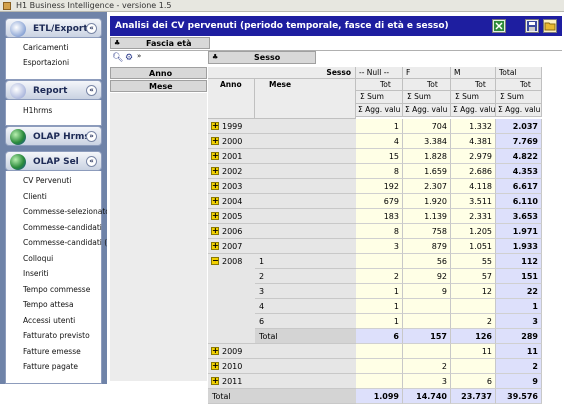  Describe the element at coordinates (231, 171) in the screenshot. I see `row-year-2002: 2002 +` at that location.